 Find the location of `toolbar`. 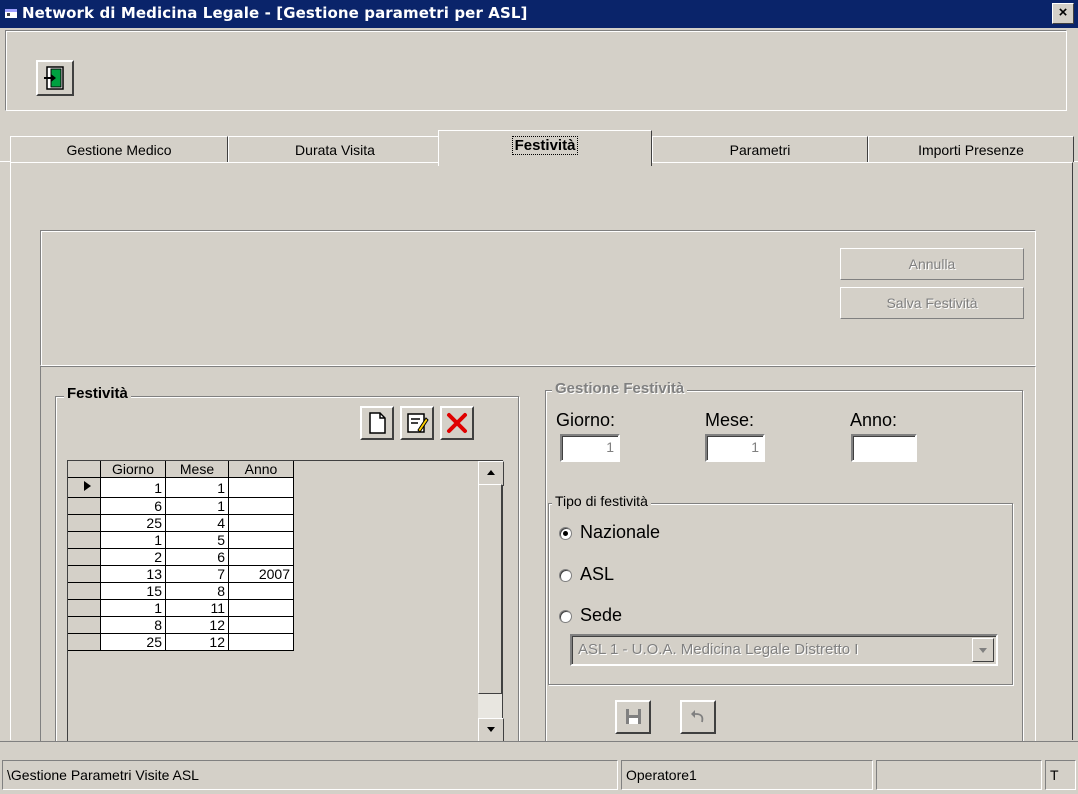

toolbar is located at coordinates (536, 70).